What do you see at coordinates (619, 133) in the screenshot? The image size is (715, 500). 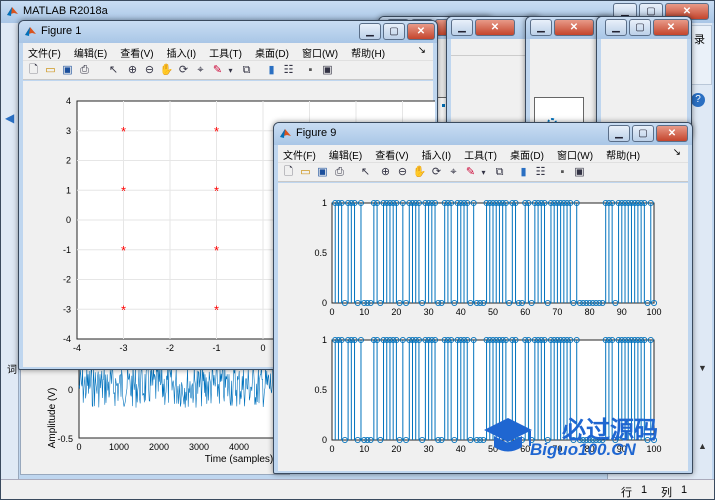 I see `figure-9-minimize-button: ▁` at bounding box center [619, 133].